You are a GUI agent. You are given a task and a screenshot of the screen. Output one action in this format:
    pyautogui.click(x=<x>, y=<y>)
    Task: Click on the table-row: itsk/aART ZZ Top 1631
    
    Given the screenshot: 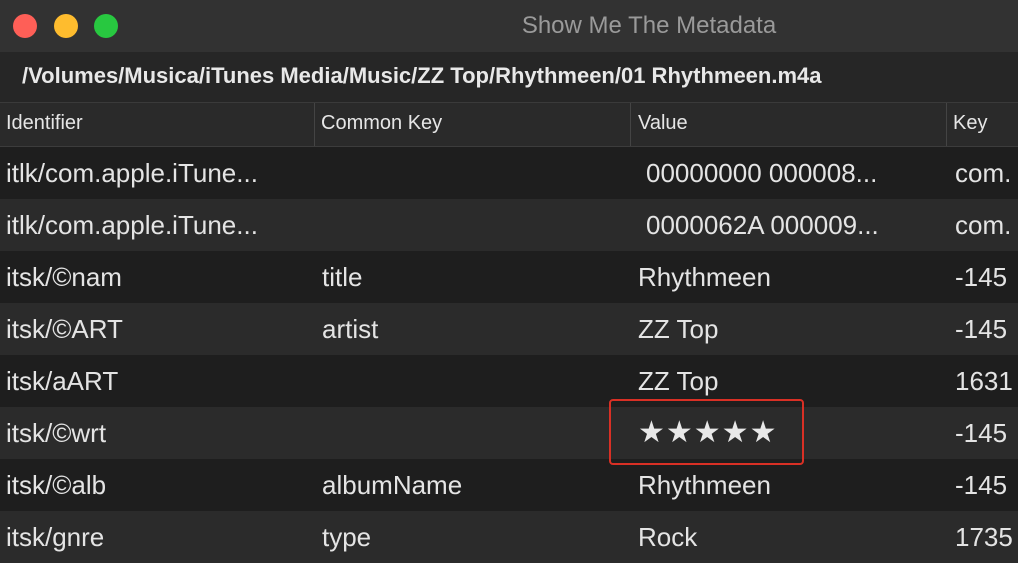 What is the action you would take?
    pyautogui.click(x=509, y=381)
    